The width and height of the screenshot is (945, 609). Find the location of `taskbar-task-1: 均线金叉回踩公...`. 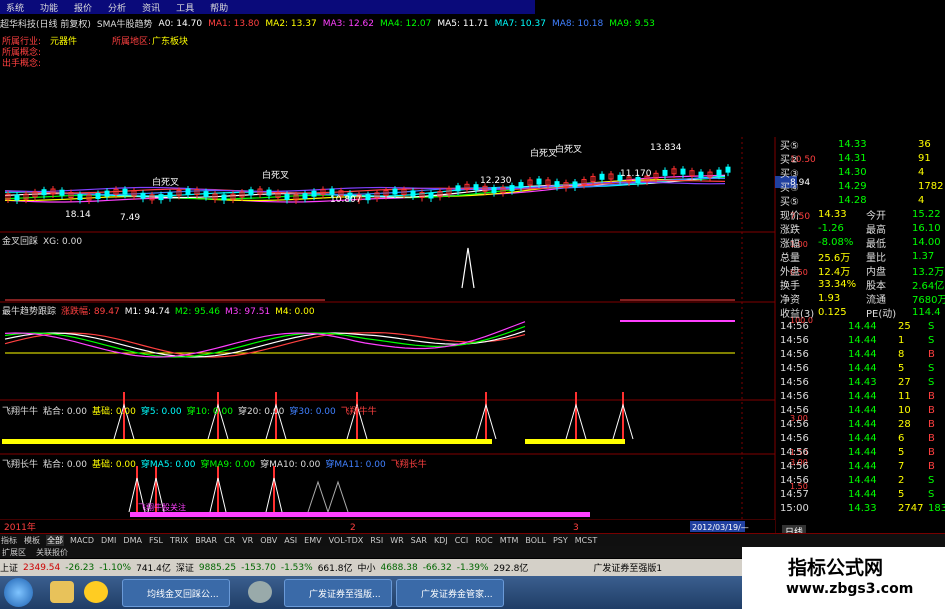

taskbar-task-1: 均线金叉回踩公... is located at coordinates (176, 593).